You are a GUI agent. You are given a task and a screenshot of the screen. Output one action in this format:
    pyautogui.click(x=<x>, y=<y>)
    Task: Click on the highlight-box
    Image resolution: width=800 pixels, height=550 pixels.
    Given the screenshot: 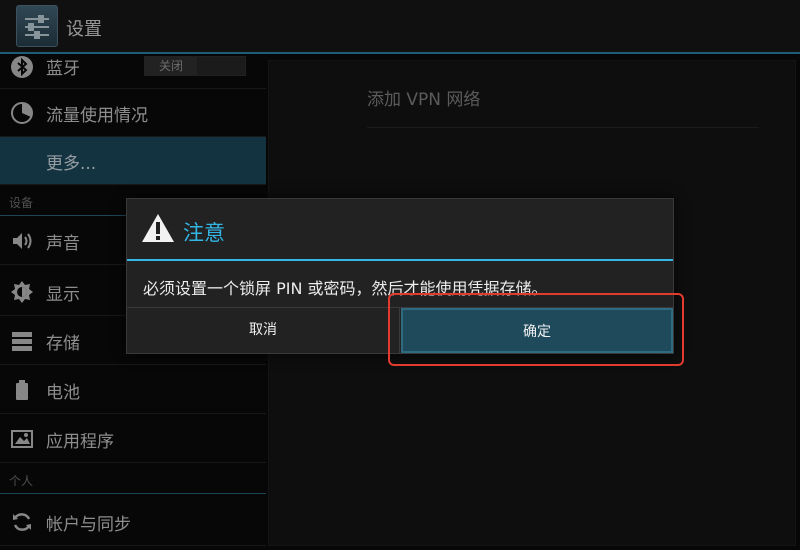 What is the action you would take?
    pyautogui.click(x=536, y=329)
    